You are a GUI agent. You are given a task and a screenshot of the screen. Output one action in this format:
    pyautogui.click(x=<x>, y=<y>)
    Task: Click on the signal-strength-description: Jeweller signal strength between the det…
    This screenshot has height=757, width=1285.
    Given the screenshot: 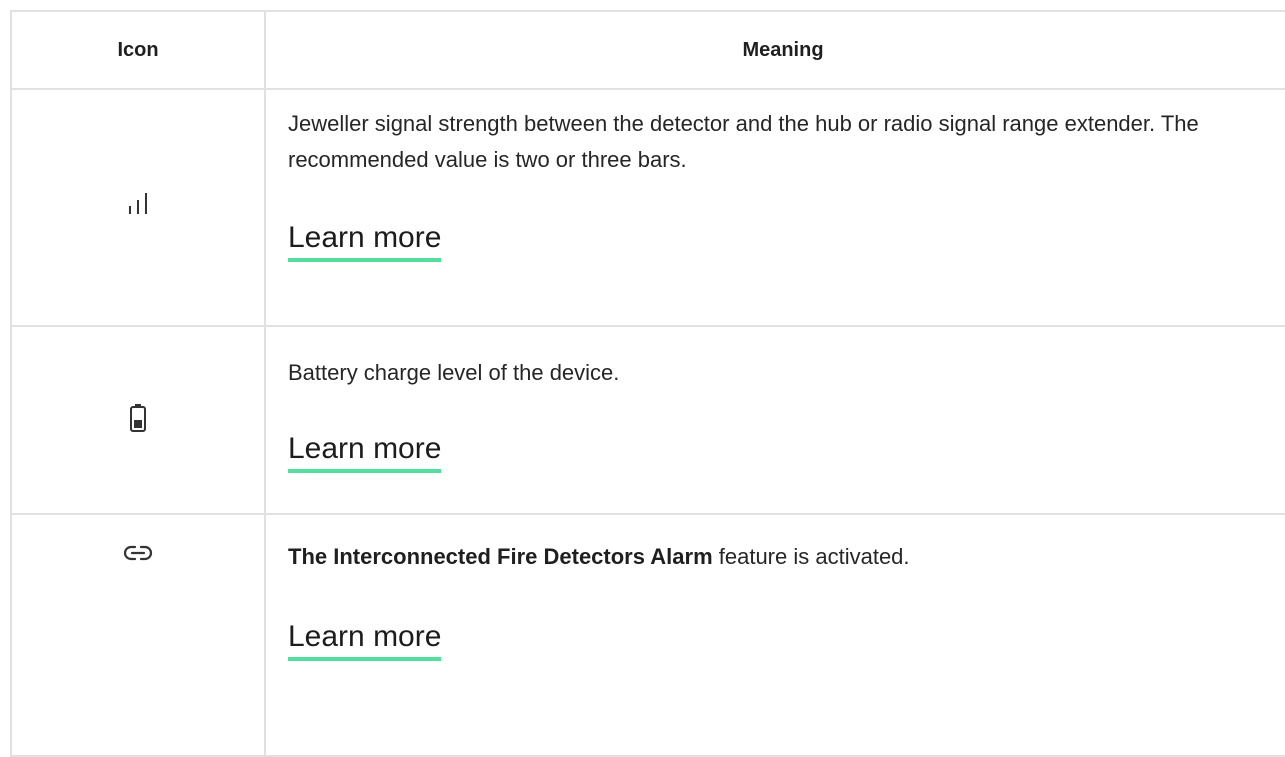 What is the action you would take?
    pyautogui.click(x=743, y=141)
    